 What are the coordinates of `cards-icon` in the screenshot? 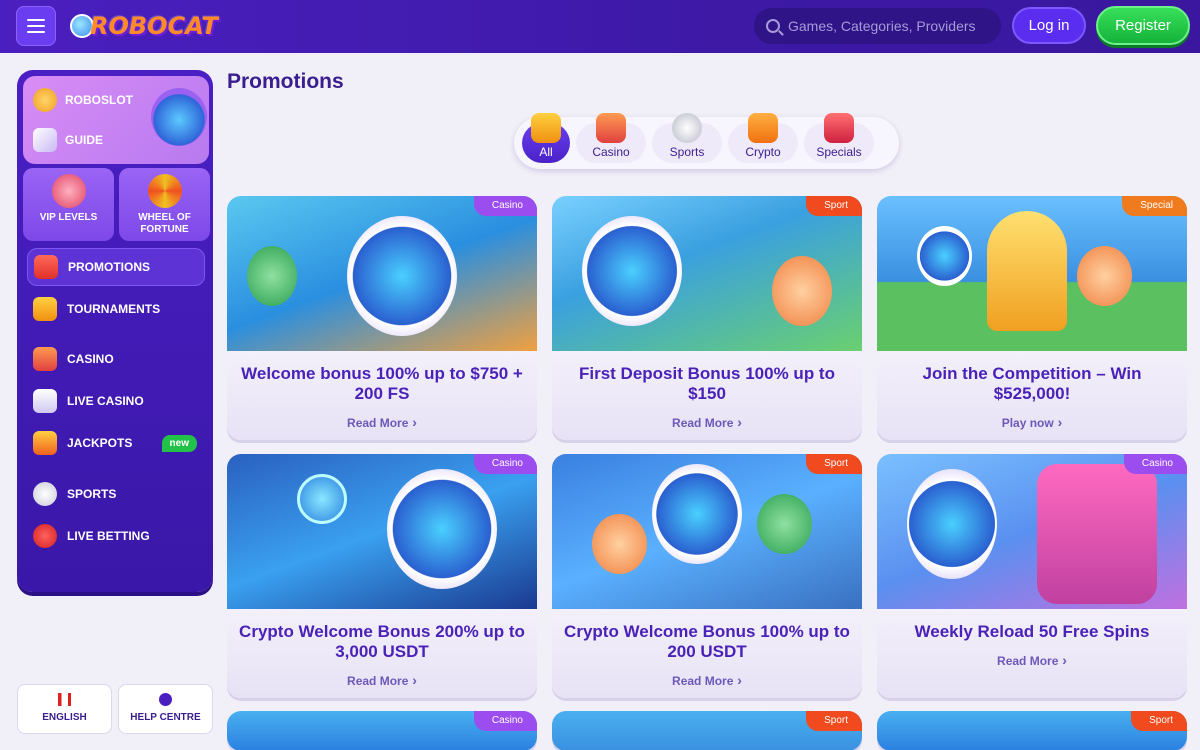 It's located at (45, 401).